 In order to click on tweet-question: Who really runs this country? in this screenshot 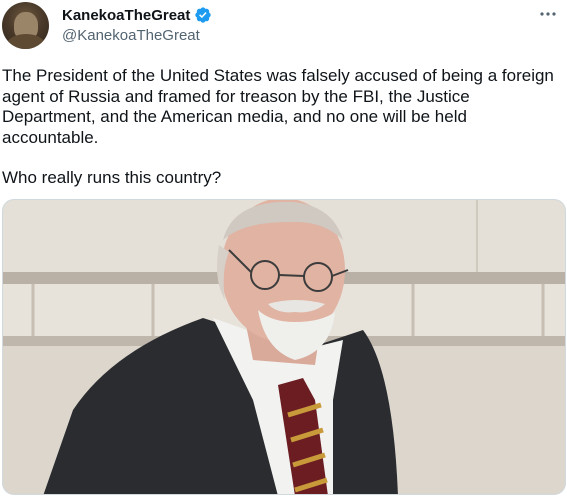, I will do `click(112, 177)`.